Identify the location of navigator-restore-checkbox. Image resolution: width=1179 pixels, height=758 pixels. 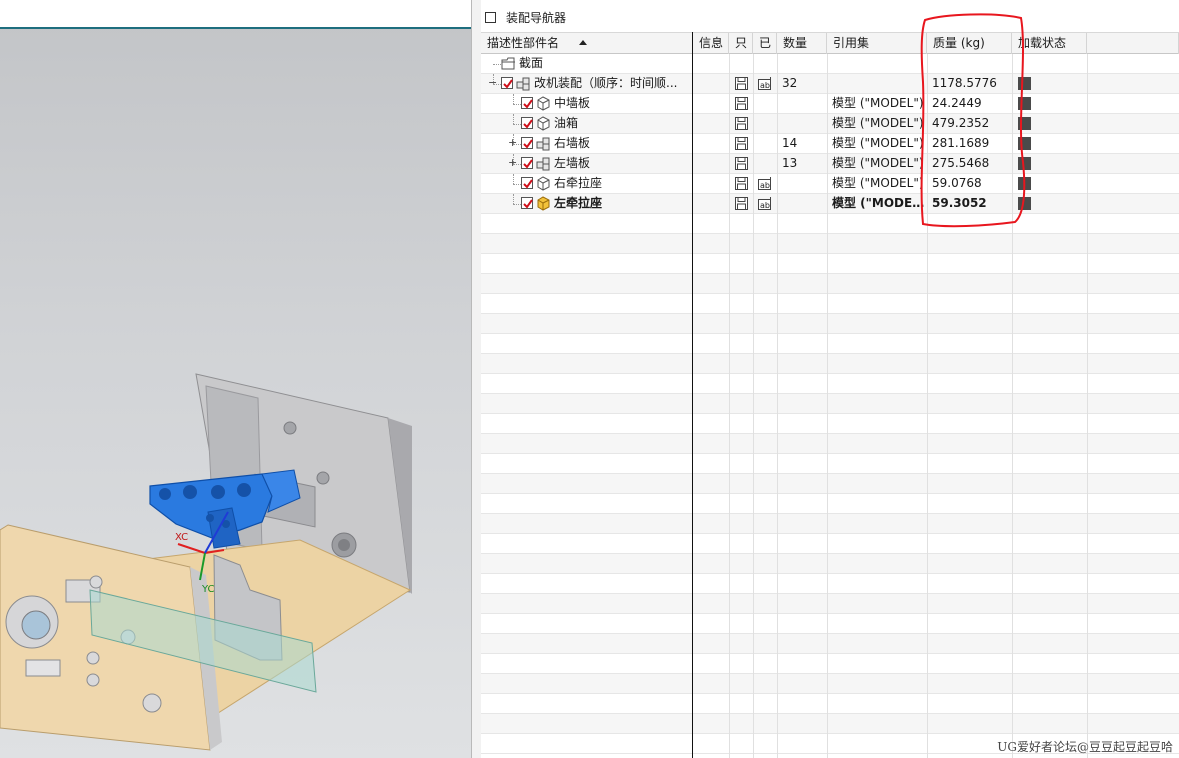
(490, 17).